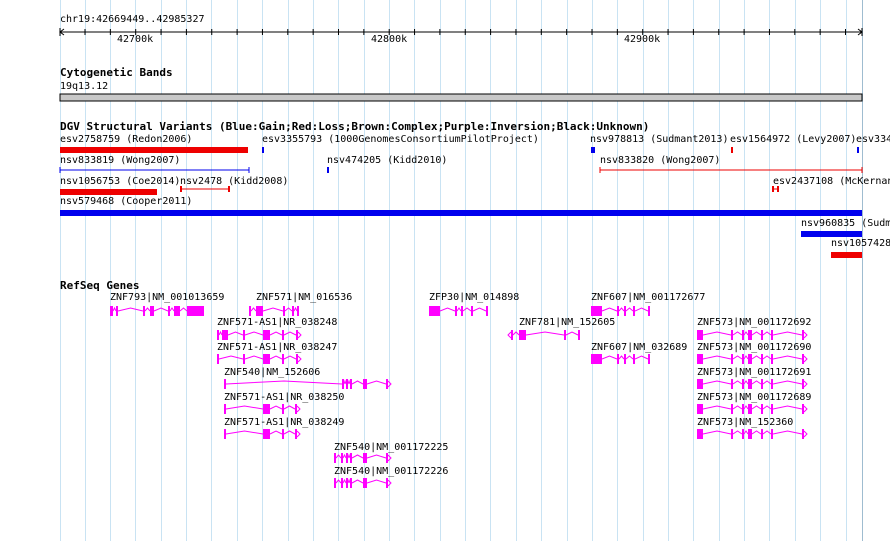  Describe the element at coordinates (461, 97) in the screenshot. I see `cytoband-bar` at that location.